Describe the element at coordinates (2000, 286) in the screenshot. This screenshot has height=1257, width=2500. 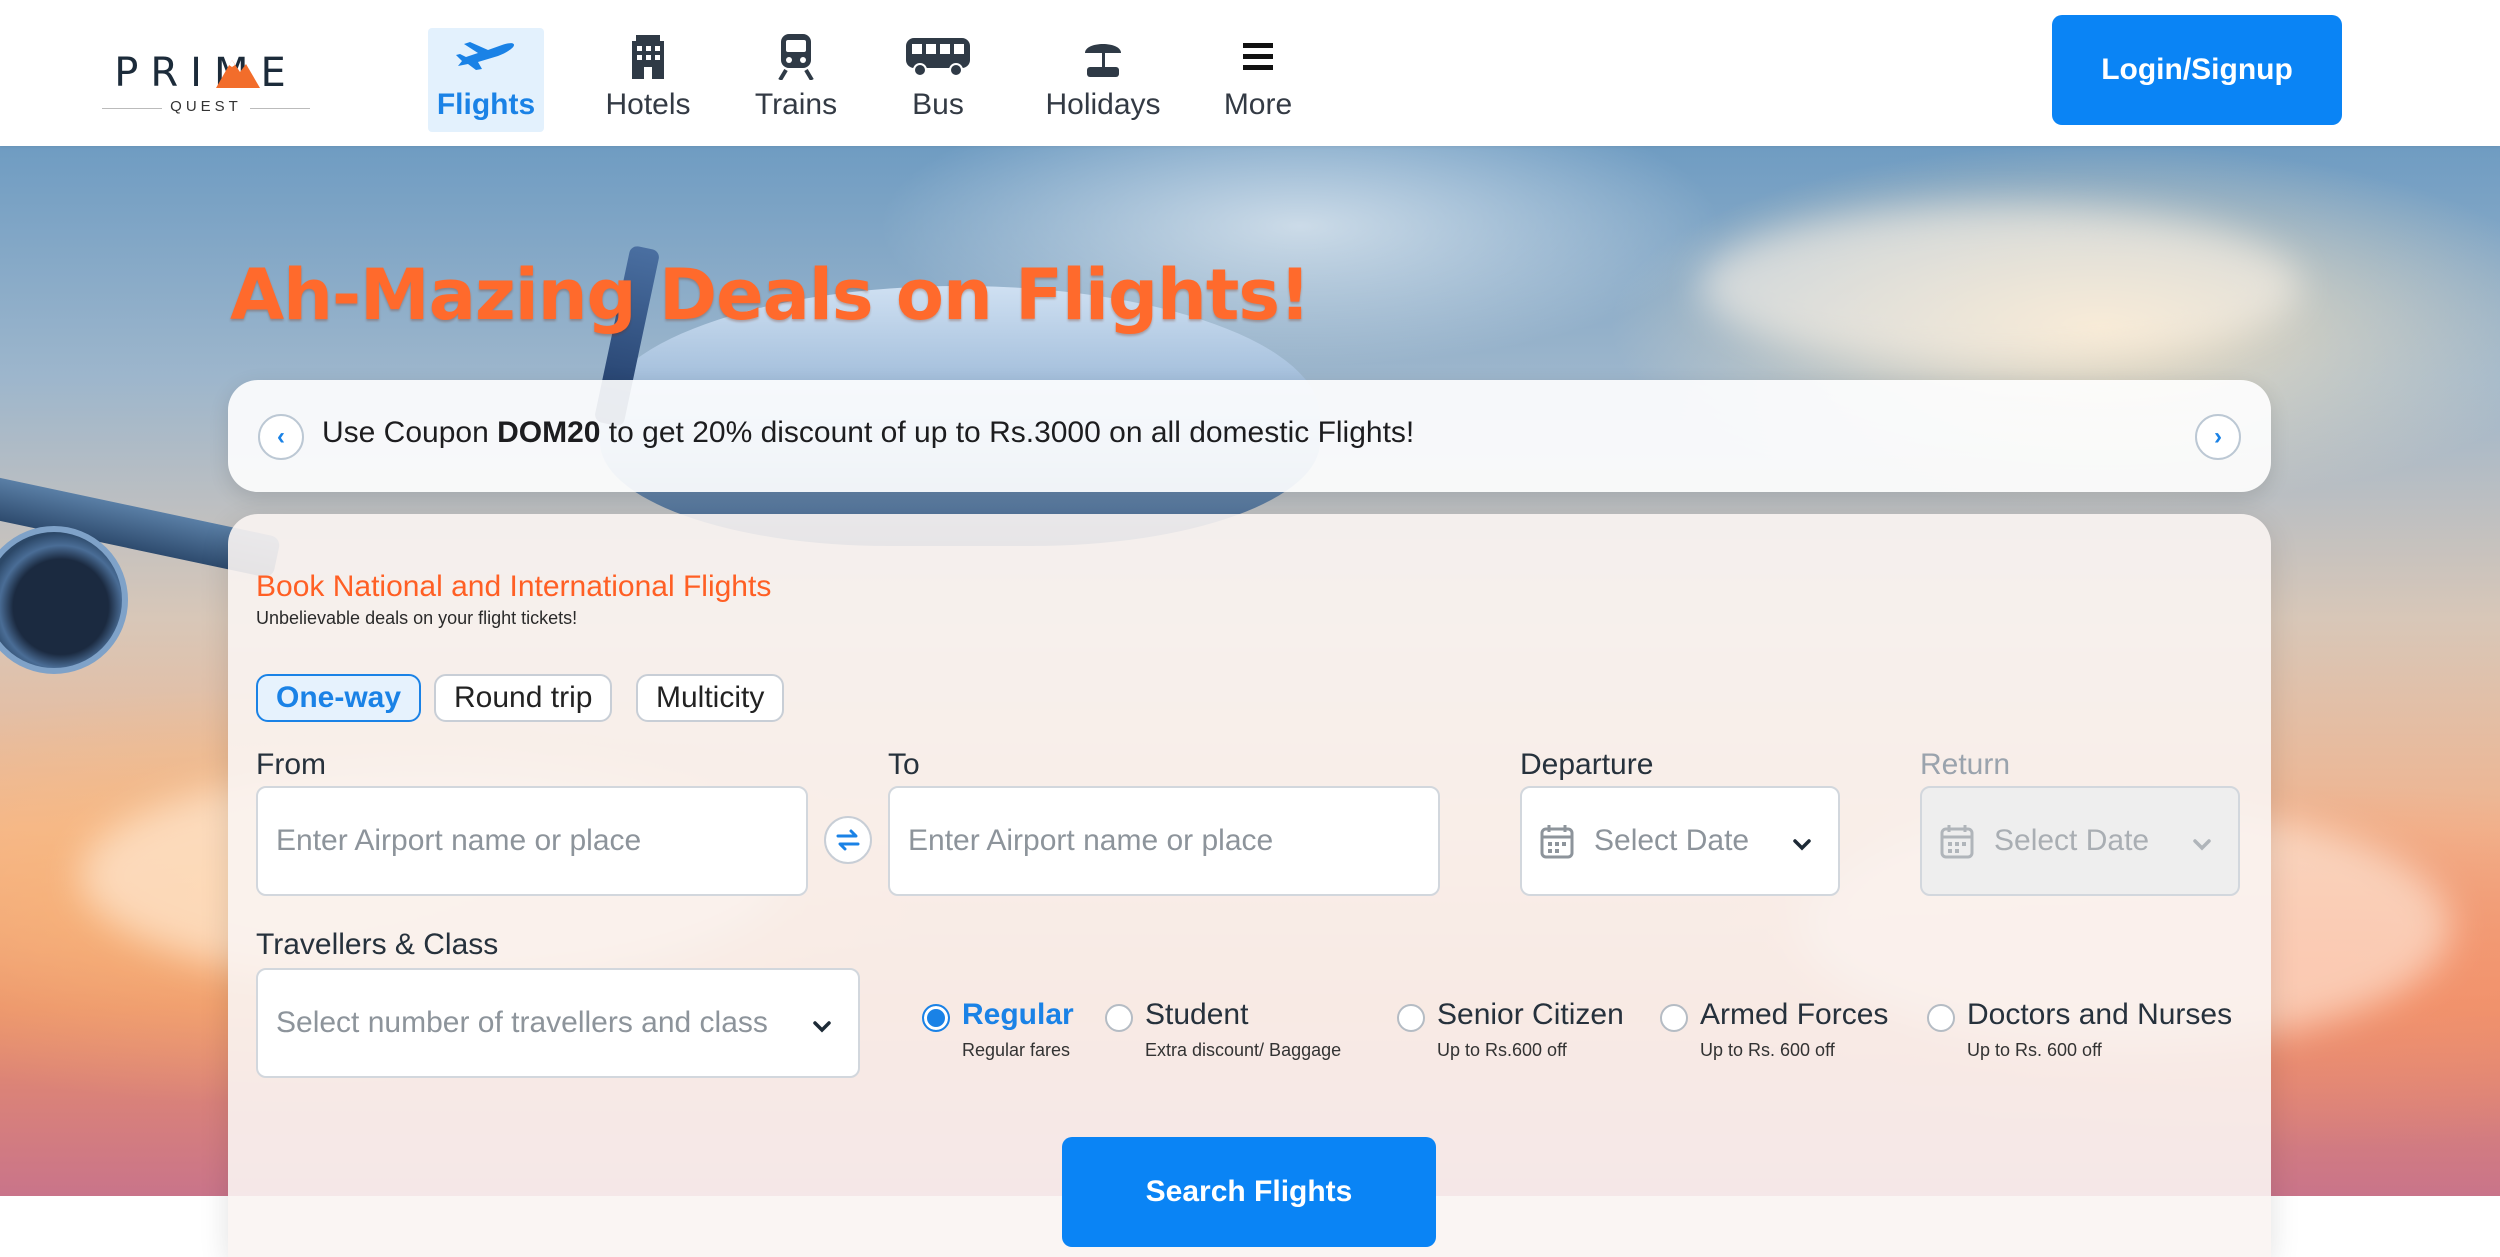
I see `hero-cloud` at that location.